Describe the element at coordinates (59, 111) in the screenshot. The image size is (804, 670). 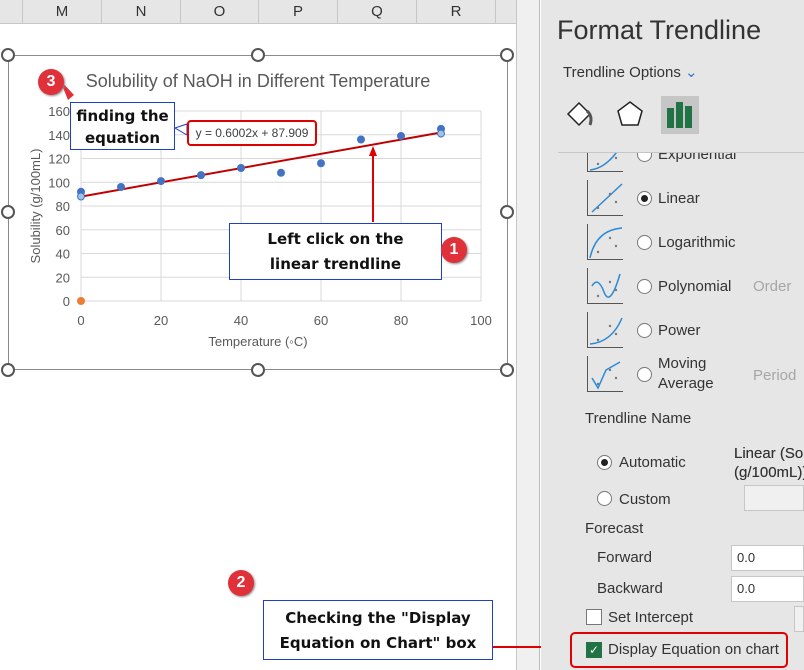
I see `y-tick-label: 160` at that location.